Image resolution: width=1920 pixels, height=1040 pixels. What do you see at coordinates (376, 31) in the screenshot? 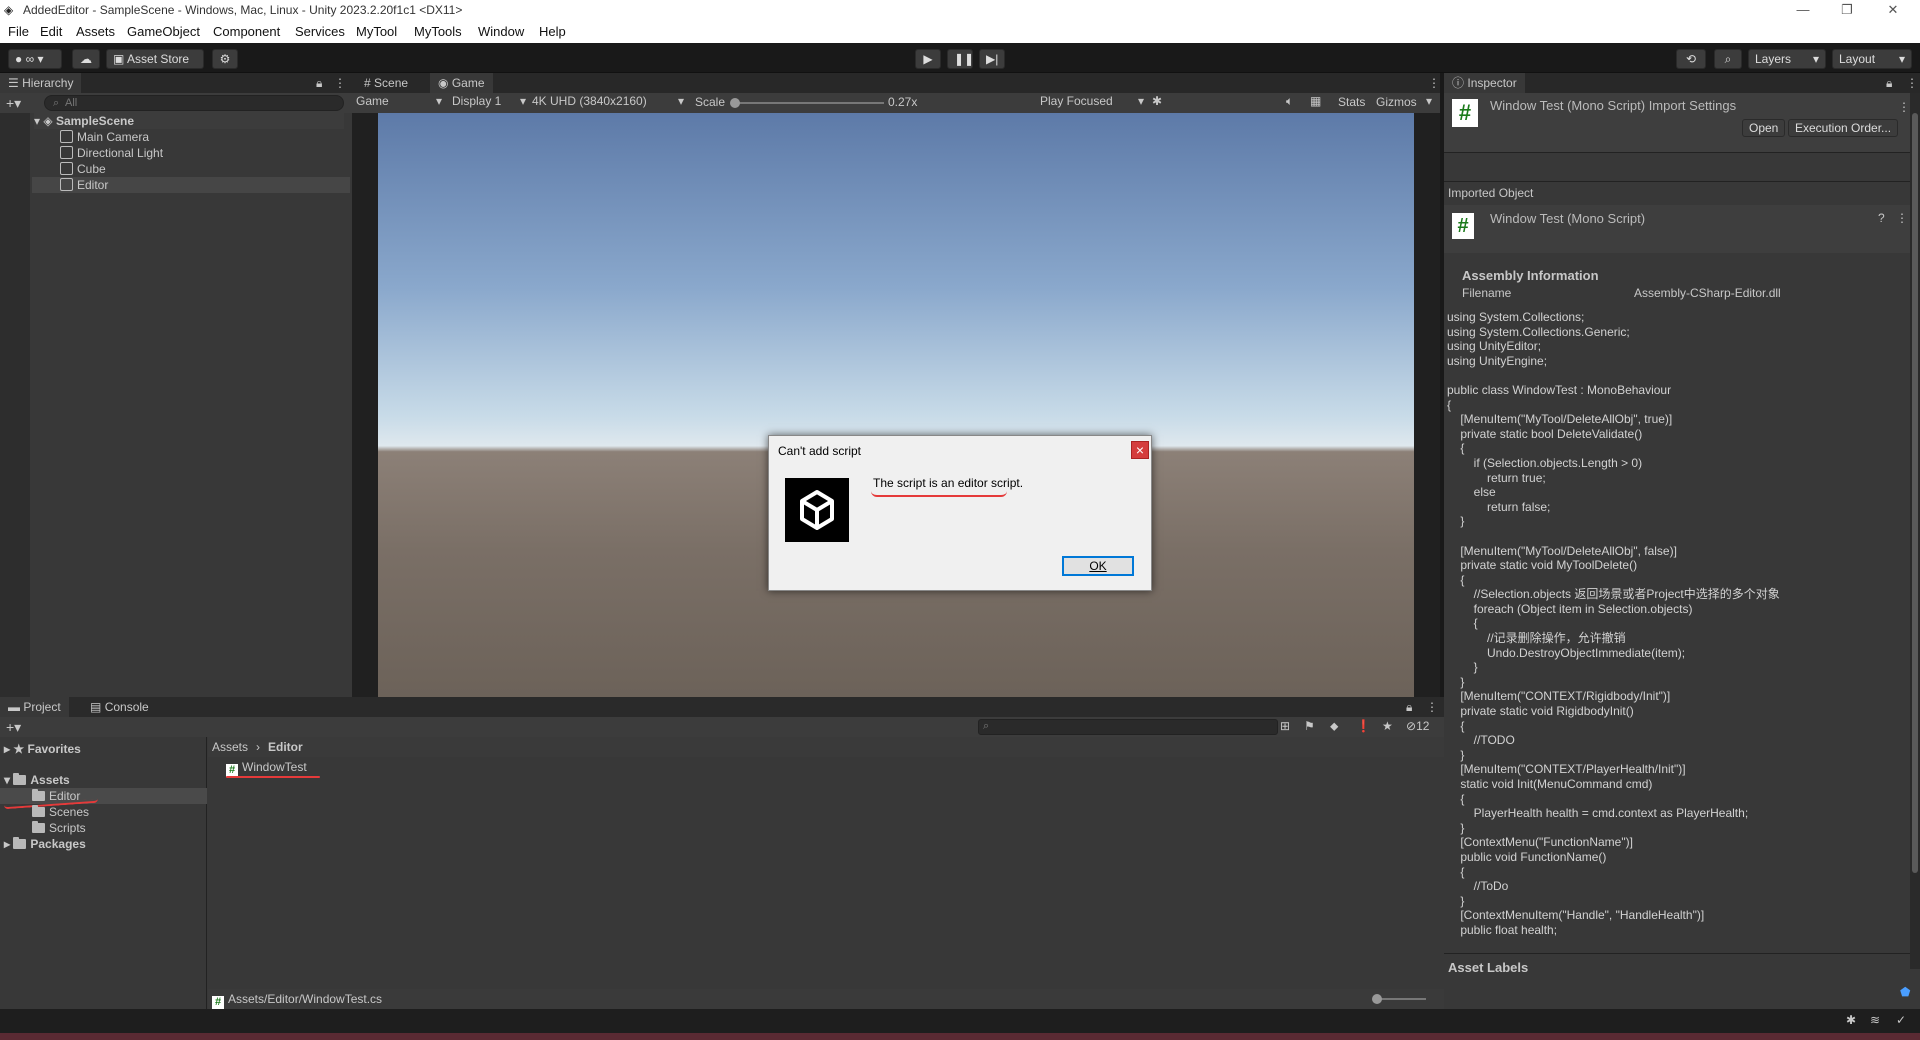
I see `menu-mytool: MyTool` at bounding box center [376, 31].